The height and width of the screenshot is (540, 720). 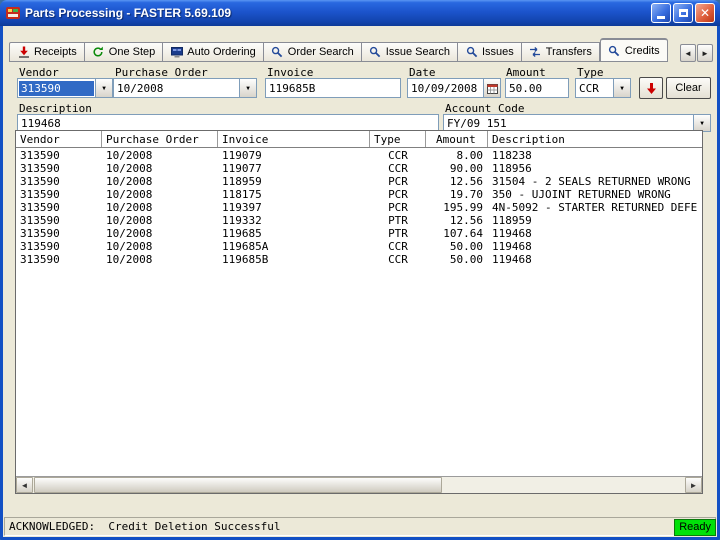 I want to click on table-row: 313590 10/2008 119685 PTR 107.64 119468, so click(x=359, y=233).